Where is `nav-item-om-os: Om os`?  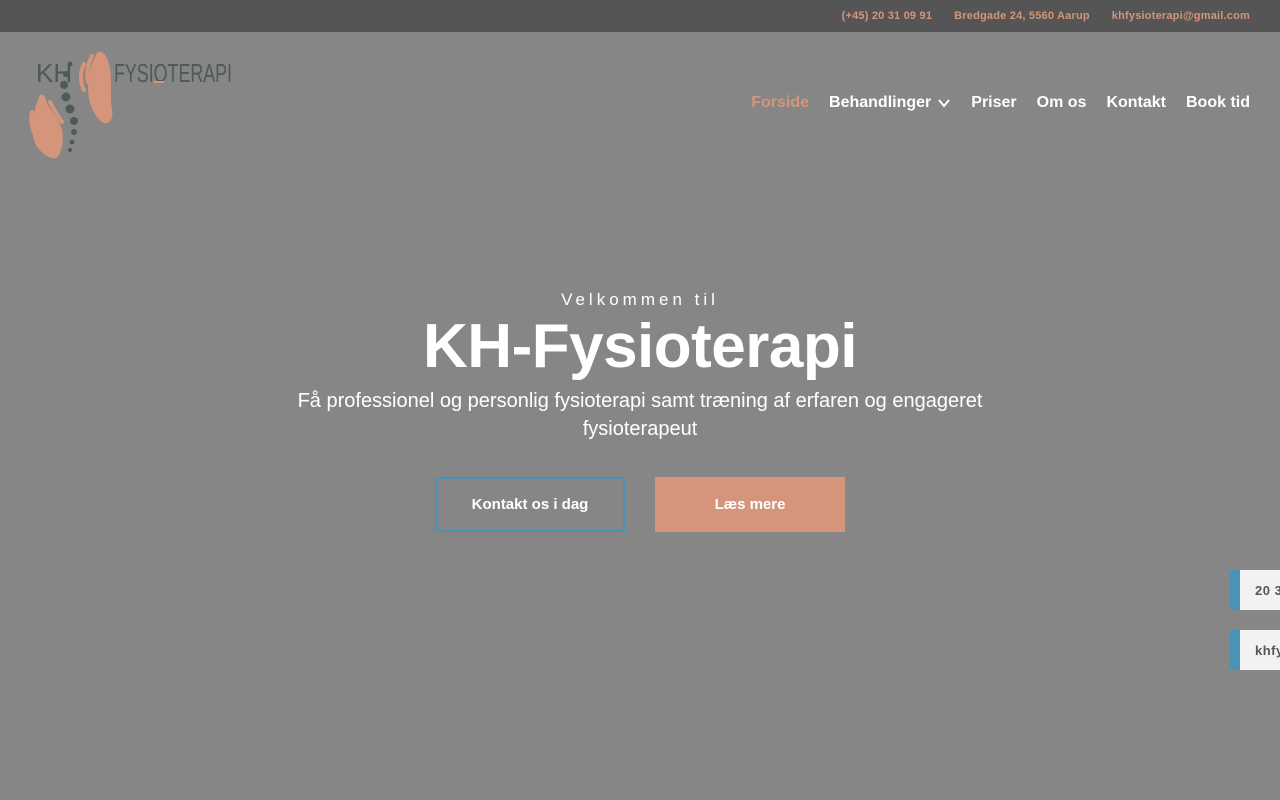
nav-item-om-os: Om os is located at coordinates (1062, 103).